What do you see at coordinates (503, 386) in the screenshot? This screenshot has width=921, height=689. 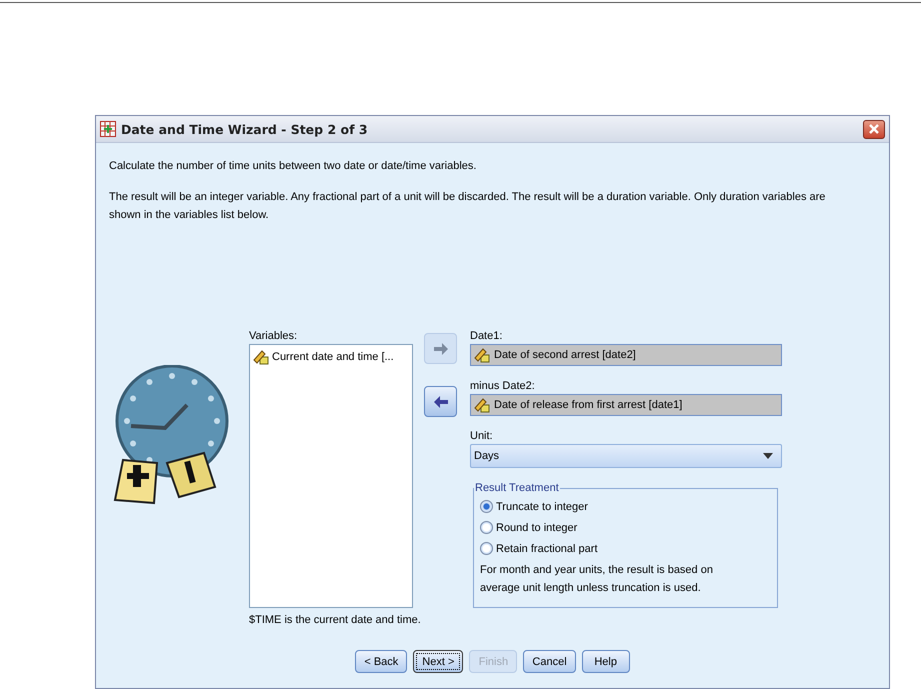 I see `date2-label: minus Date2:` at bounding box center [503, 386].